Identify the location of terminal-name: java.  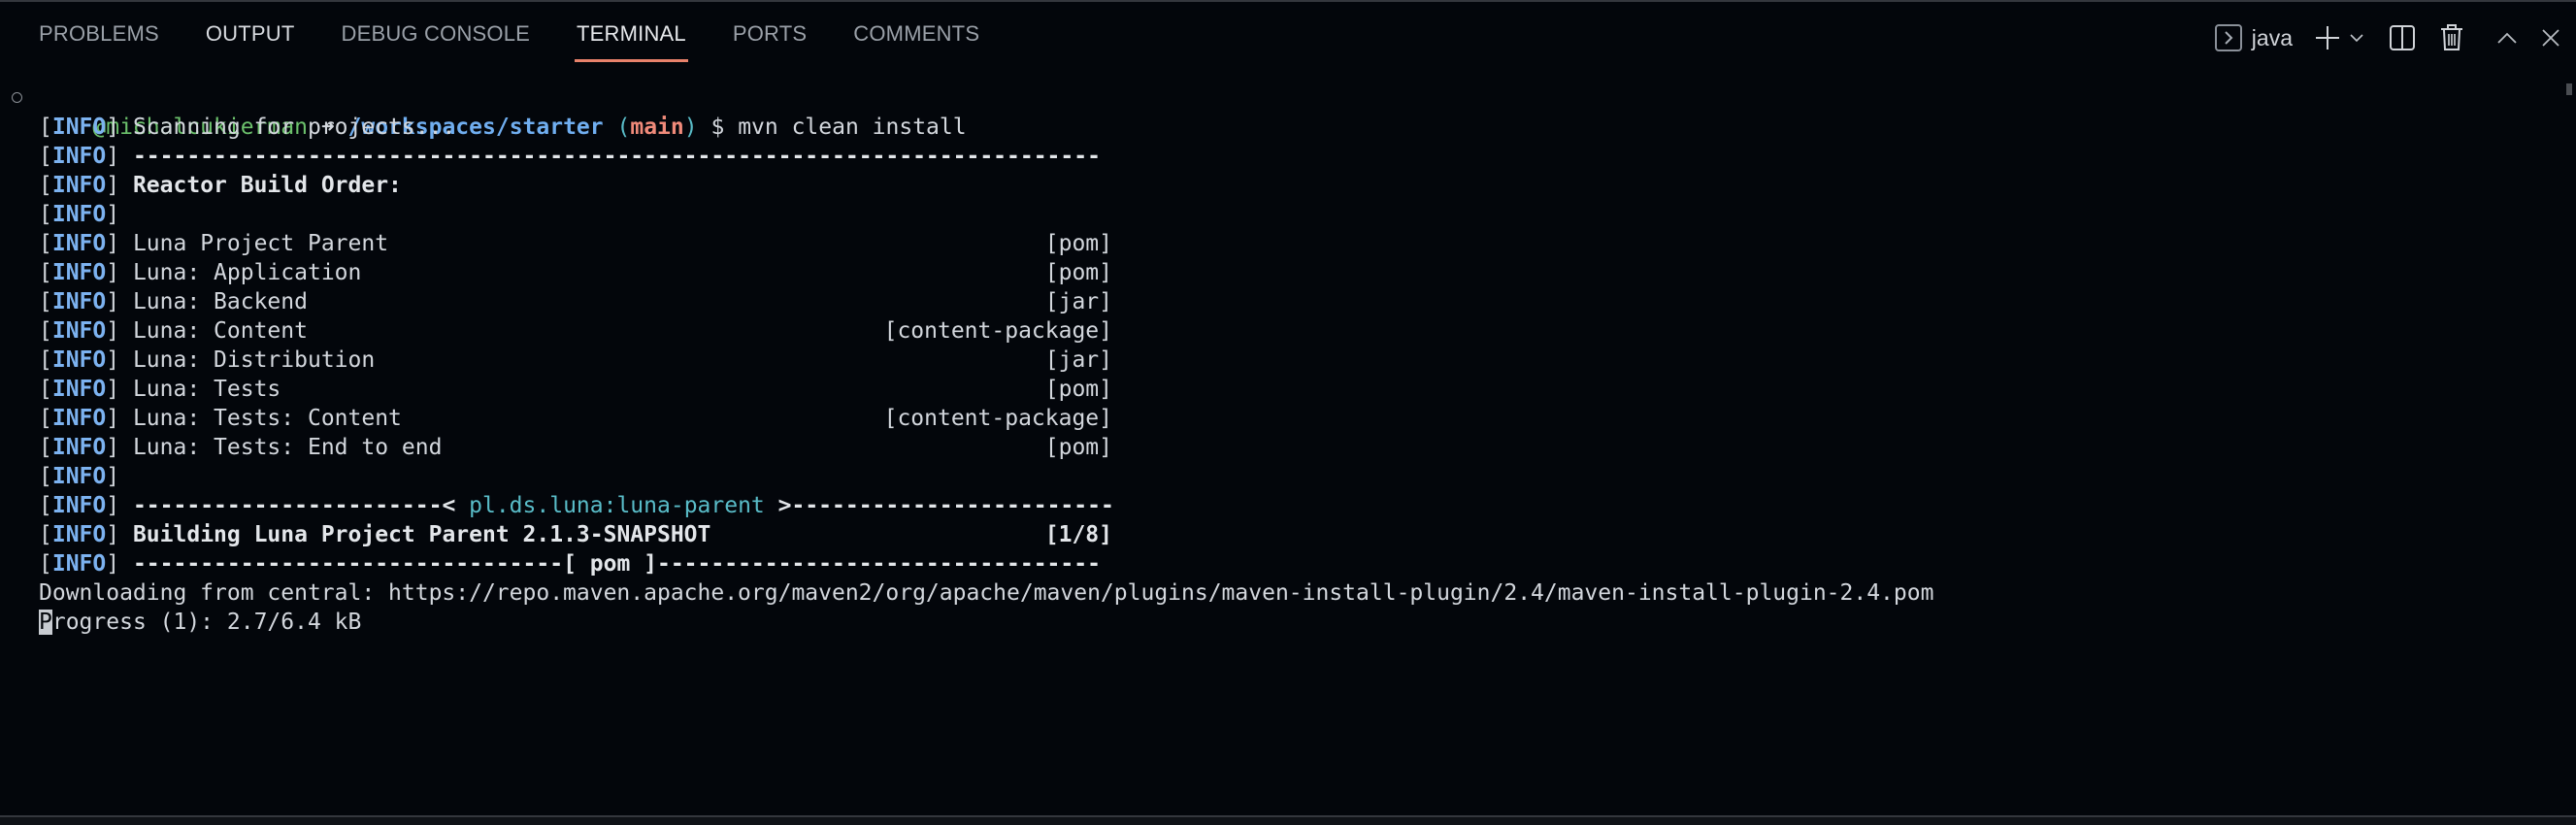
(2272, 37).